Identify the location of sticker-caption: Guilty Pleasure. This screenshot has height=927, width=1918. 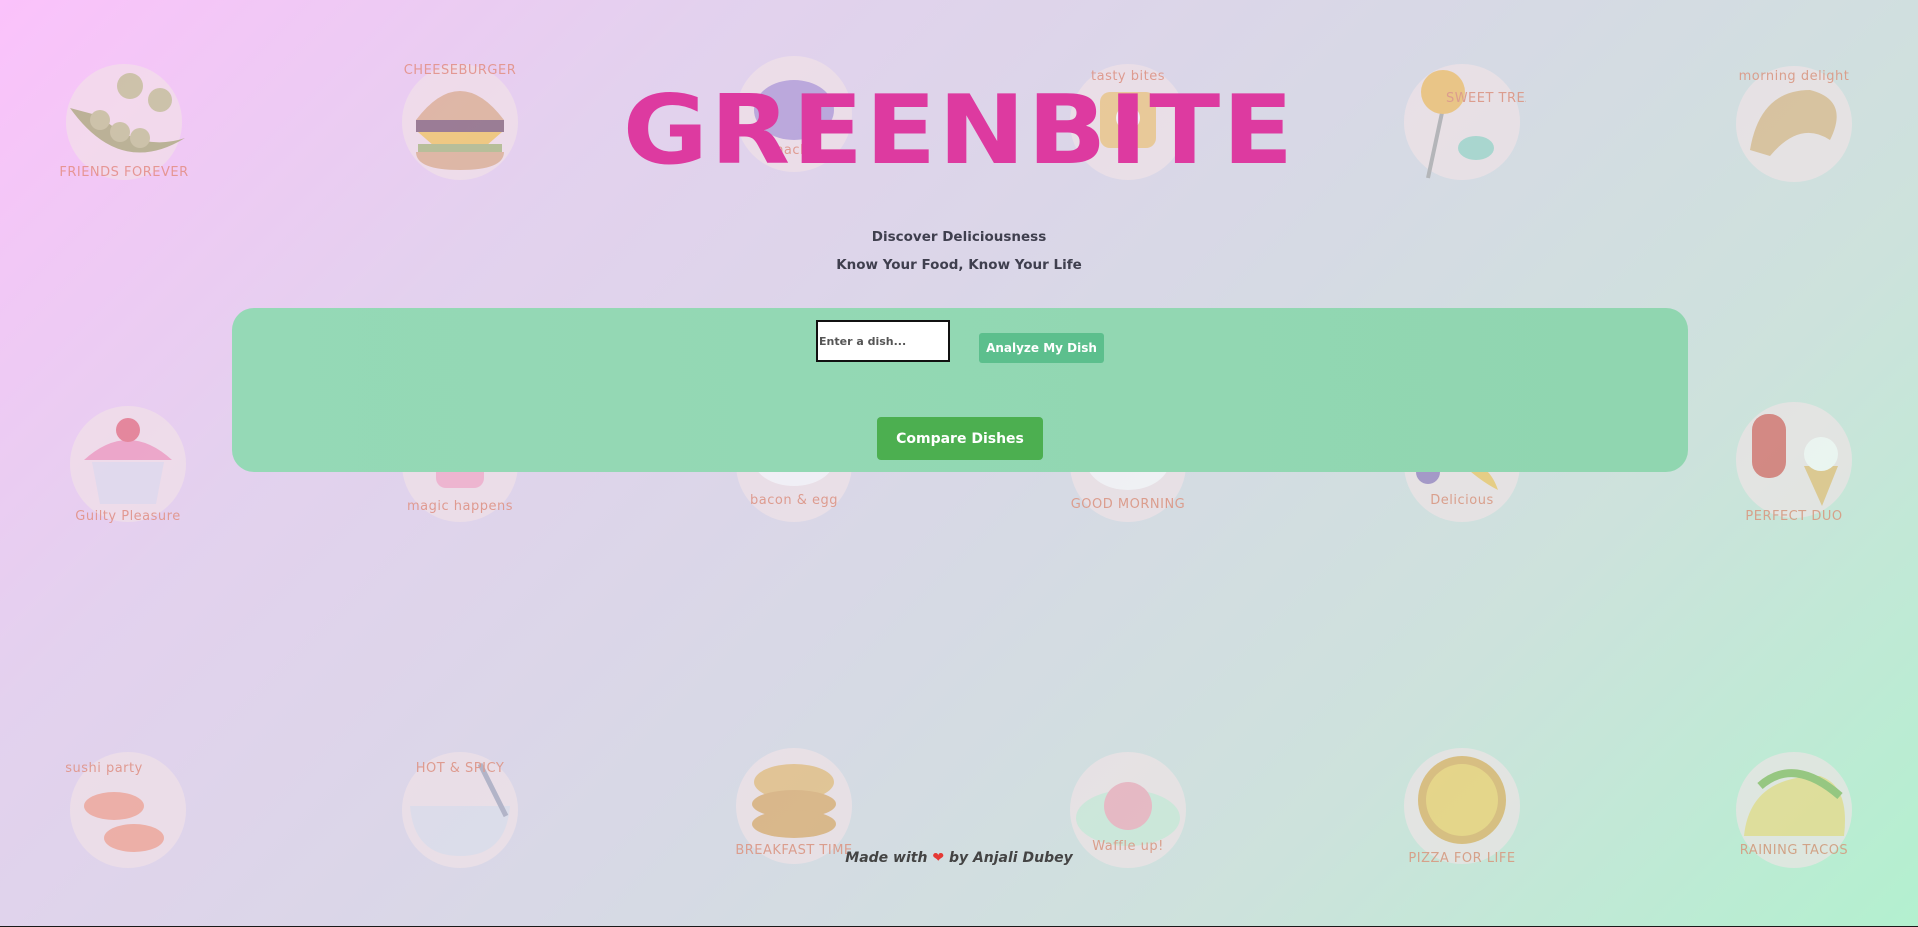
(127, 516).